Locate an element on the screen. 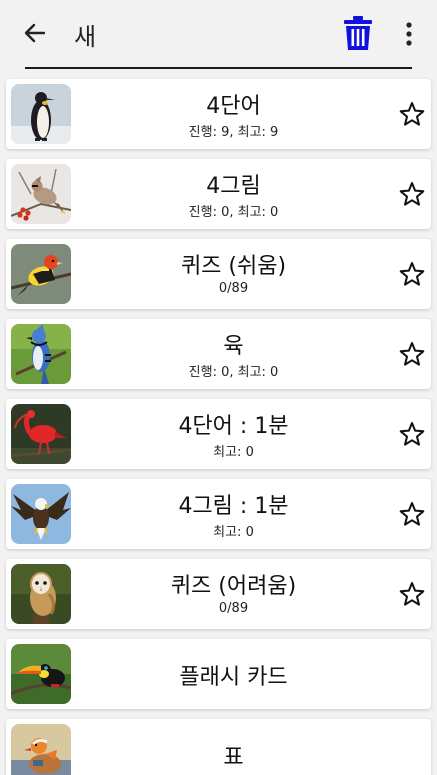 The width and height of the screenshot is (437, 775). more-vert-icon is located at coordinates (409, 34).